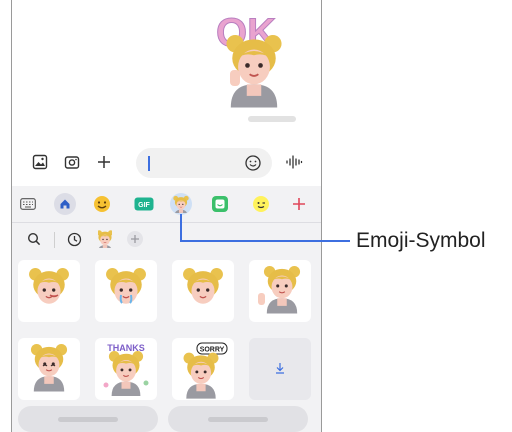  Describe the element at coordinates (272, 119) in the screenshot. I see `sent-timestamp` at that location.